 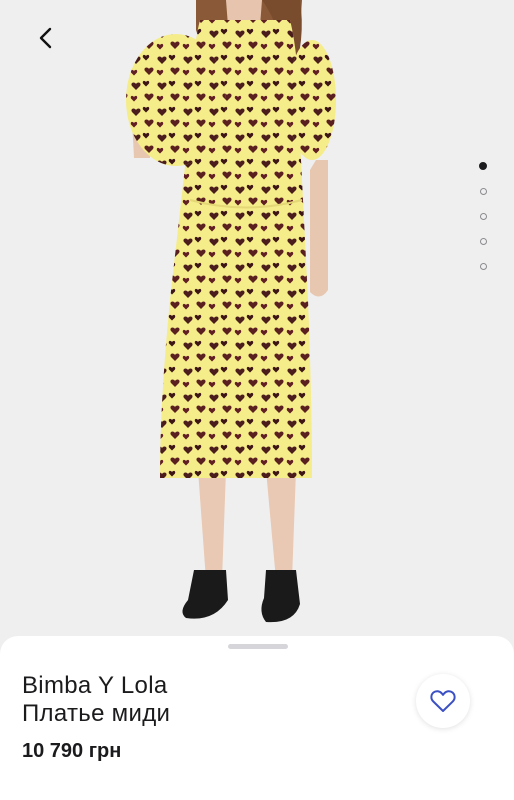 I want to click on gallery-pagination, so click(x=483, y=216).